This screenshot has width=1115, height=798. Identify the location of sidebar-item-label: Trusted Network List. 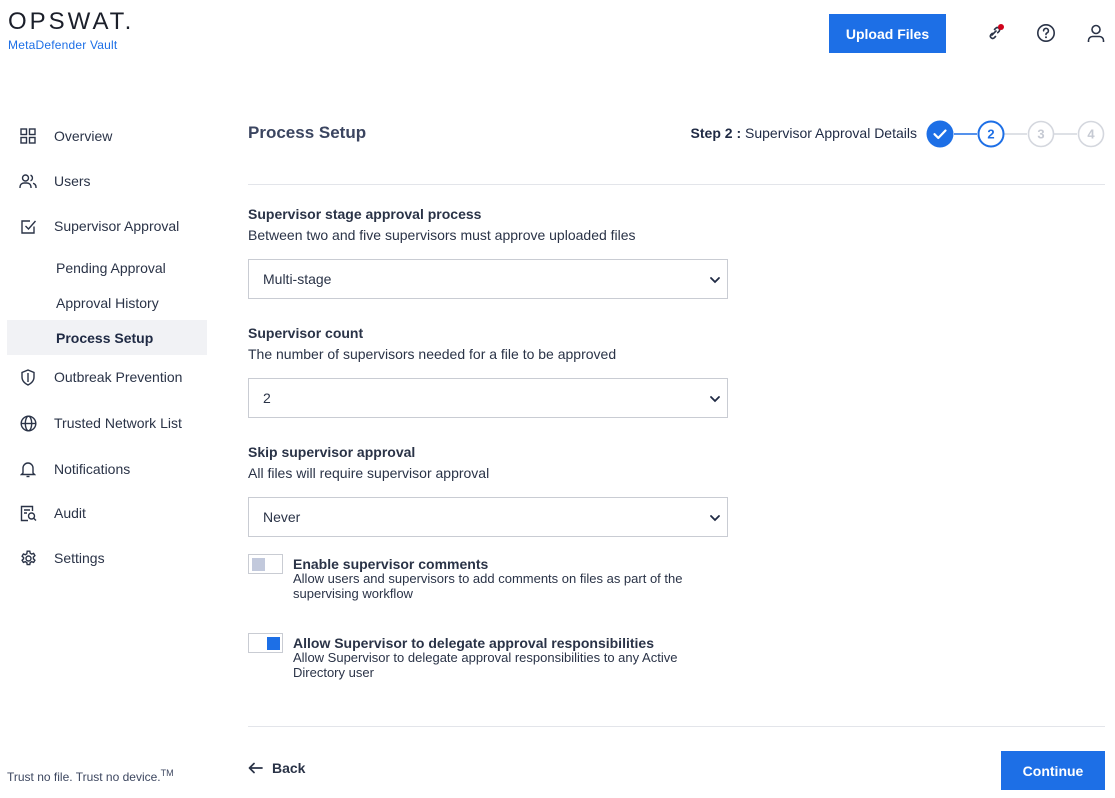
(118, 423).